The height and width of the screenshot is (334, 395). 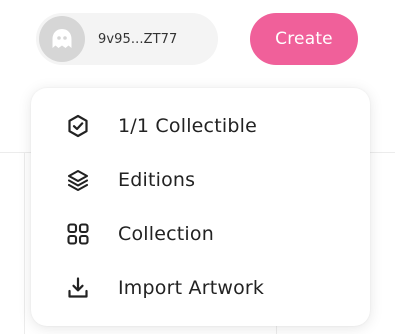 What do you see at coordinates (78, 180) in the screenshot?
I see `layers-icon` at bounding box center [78, 180].